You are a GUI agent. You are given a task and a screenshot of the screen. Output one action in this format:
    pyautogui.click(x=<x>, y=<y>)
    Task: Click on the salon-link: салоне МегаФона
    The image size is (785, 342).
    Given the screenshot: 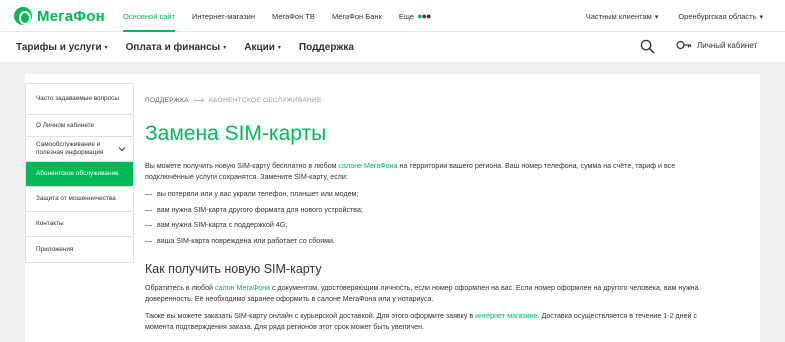 What is the action you would take?
    pyautogui.click(x=367, y=166)
    